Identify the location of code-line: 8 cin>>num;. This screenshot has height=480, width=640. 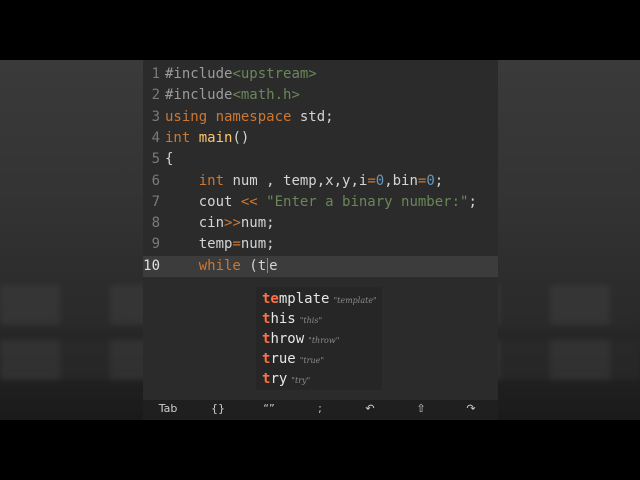
(320, 223).